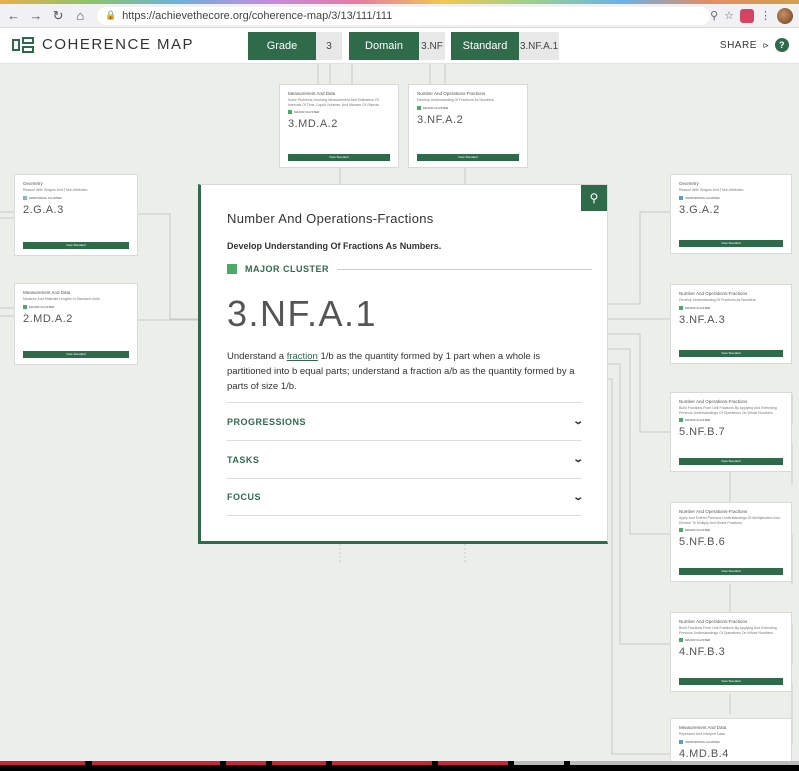 The height and width of the screenshot is (771, 799). Describe the element at coordinates (702, 319) in the screenshot. I see `card-code: 3.NF.A.3` at that location.